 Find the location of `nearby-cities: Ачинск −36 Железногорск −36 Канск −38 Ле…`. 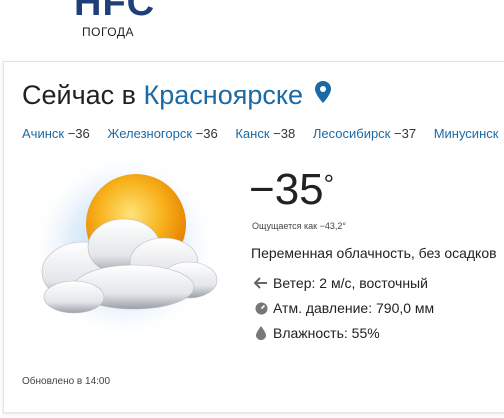

nearby-cities: Ачинск −36 Железногорск −36 Канск −38 Ле… is located at coordinates (263, 133).